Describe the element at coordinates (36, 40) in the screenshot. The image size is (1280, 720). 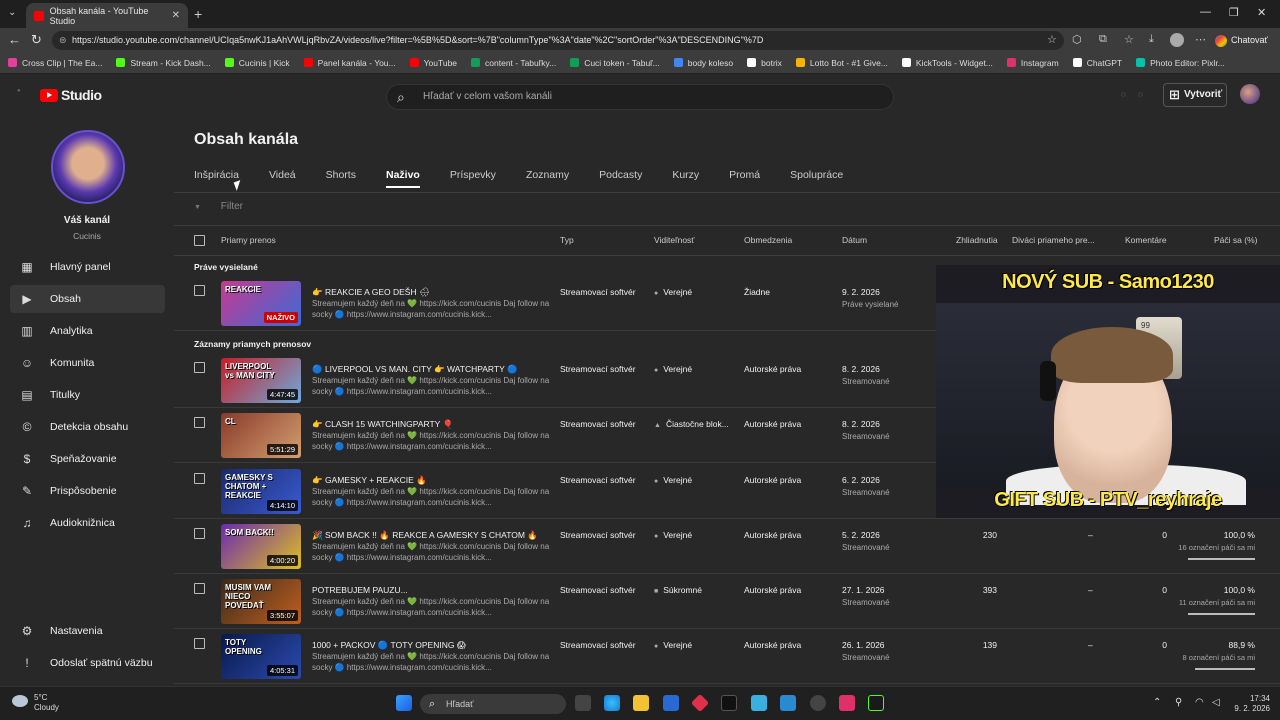
I see `reload-icon: ↻` at that location.